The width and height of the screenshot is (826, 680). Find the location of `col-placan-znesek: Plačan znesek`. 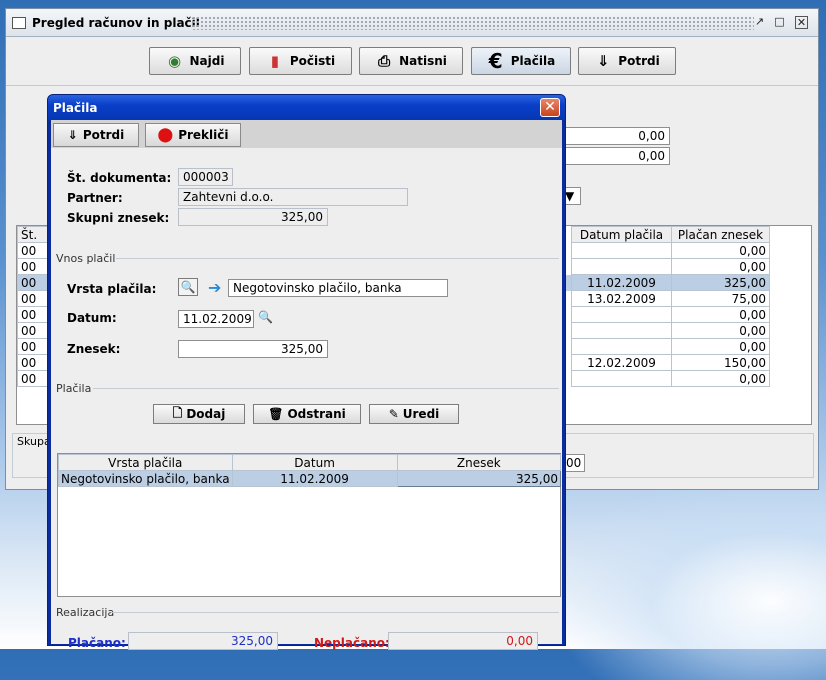

col-placan-znesek: Plačan znesek is located at coordinates (720, 234).